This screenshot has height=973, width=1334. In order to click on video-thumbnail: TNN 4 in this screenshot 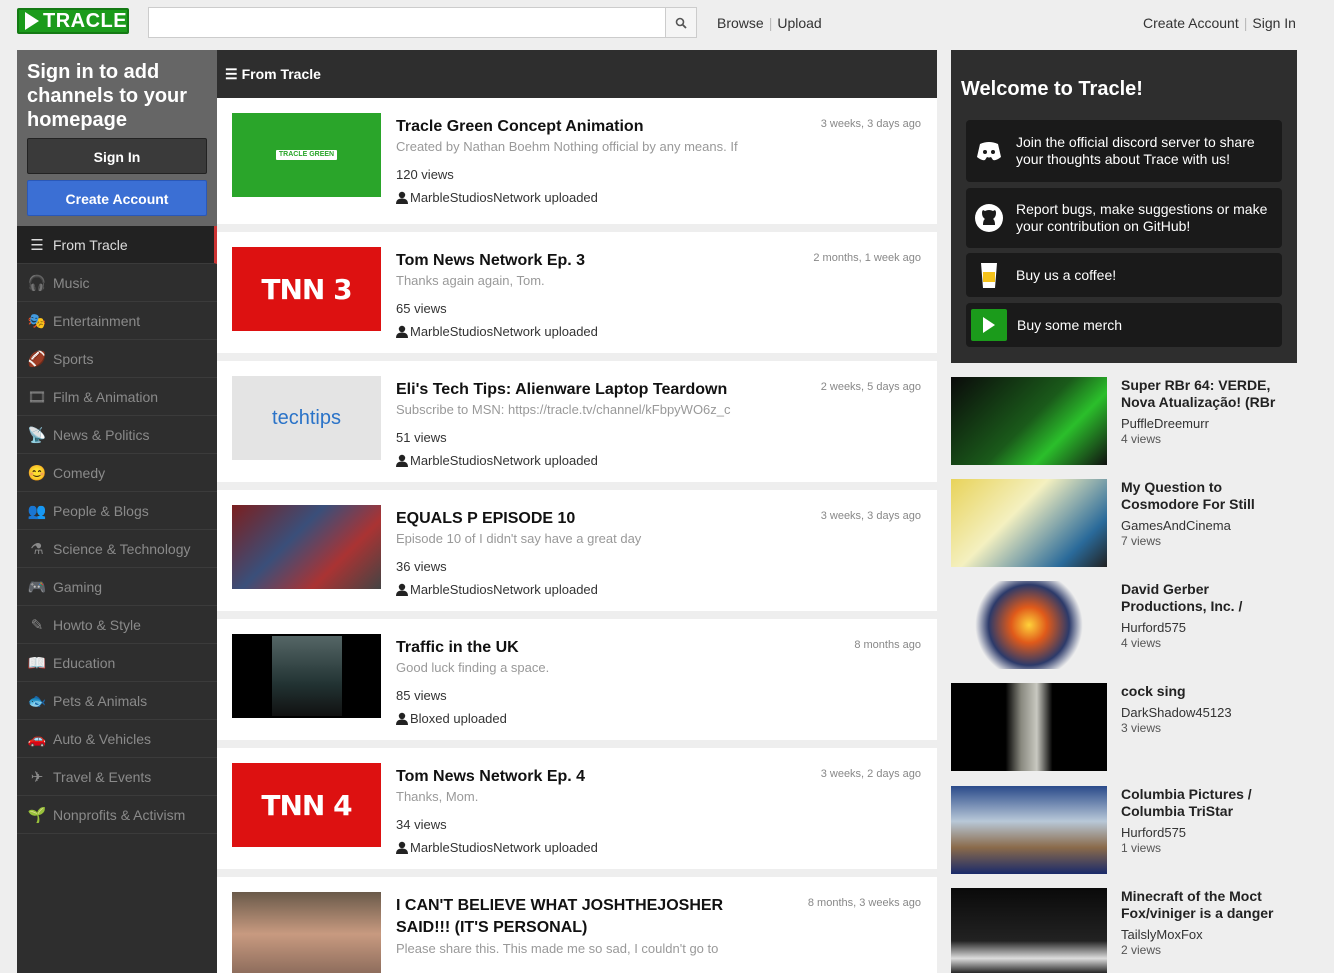, I will do `click(306, 805)`.